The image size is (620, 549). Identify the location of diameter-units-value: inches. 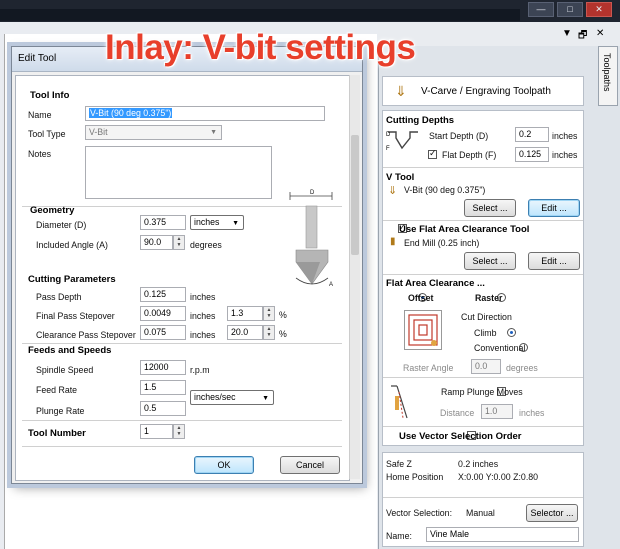
(207, 222).